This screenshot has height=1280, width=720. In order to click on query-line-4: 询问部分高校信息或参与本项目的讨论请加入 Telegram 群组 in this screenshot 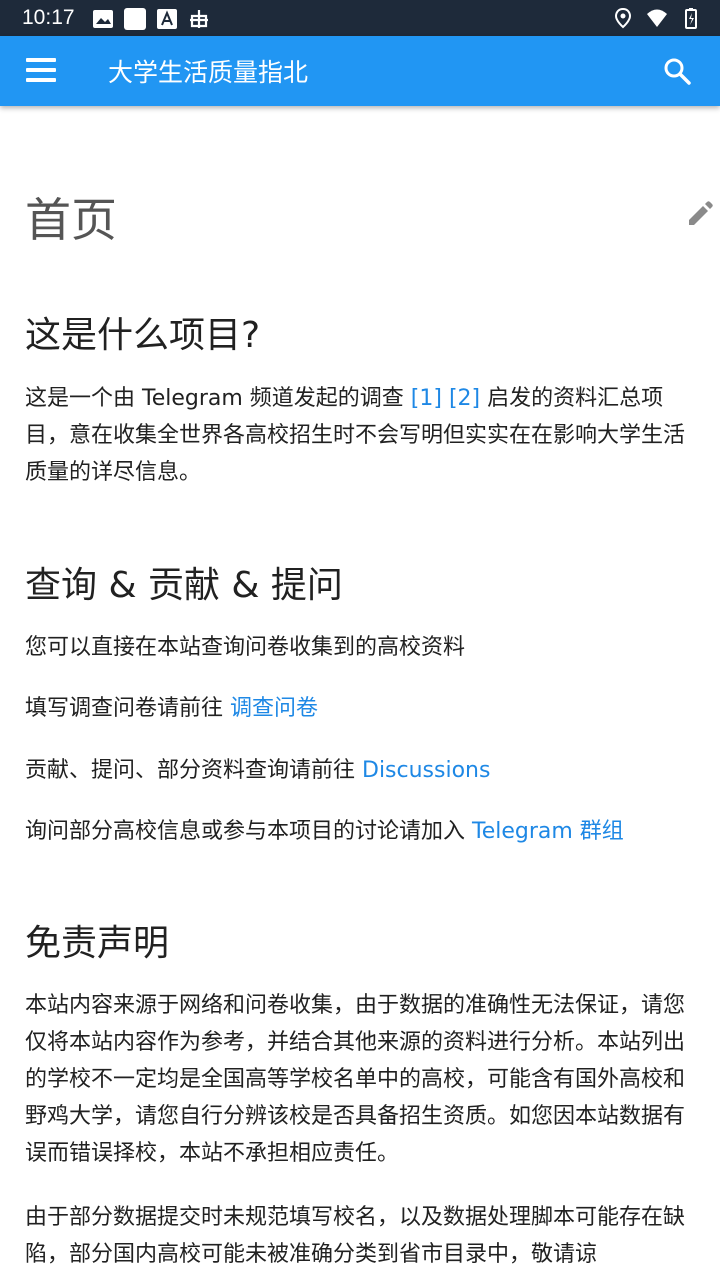, I will do `click(362, 831)`.